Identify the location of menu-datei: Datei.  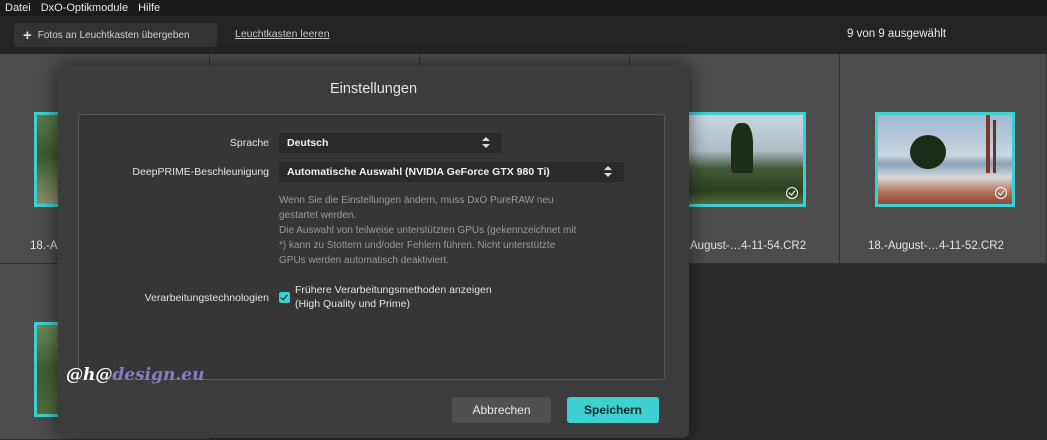
(18, 8).